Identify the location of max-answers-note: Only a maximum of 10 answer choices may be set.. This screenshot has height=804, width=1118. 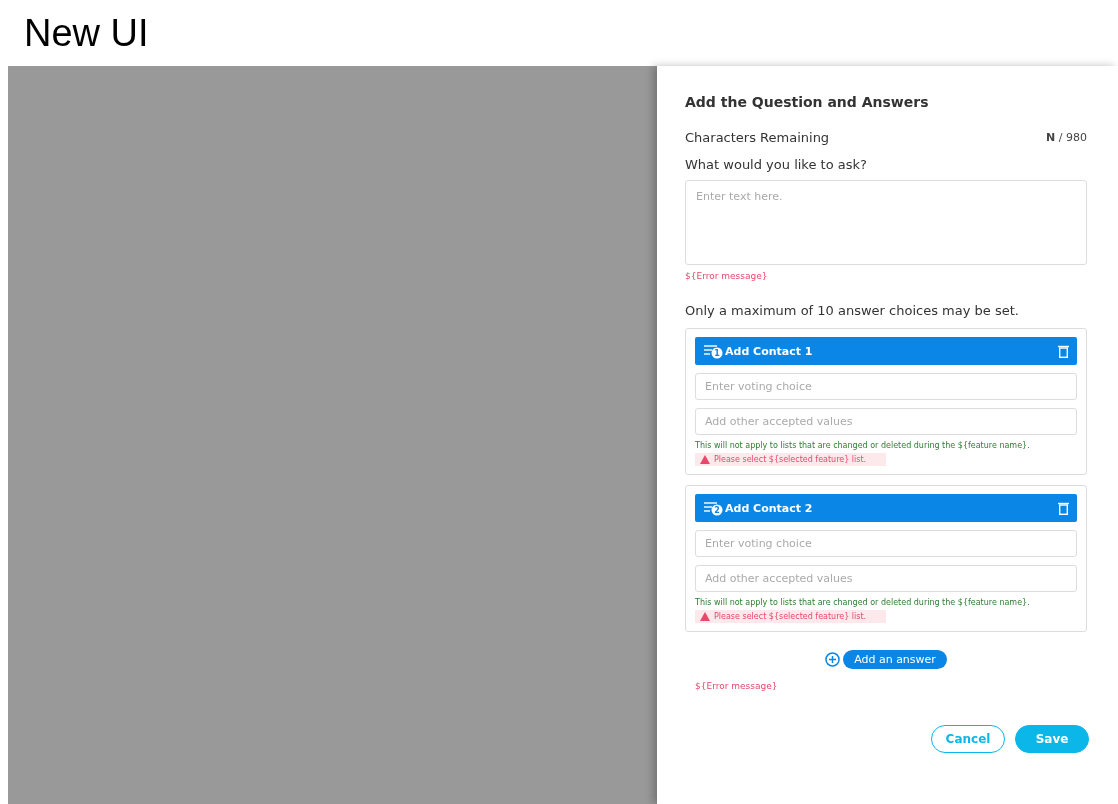
(852, 310).